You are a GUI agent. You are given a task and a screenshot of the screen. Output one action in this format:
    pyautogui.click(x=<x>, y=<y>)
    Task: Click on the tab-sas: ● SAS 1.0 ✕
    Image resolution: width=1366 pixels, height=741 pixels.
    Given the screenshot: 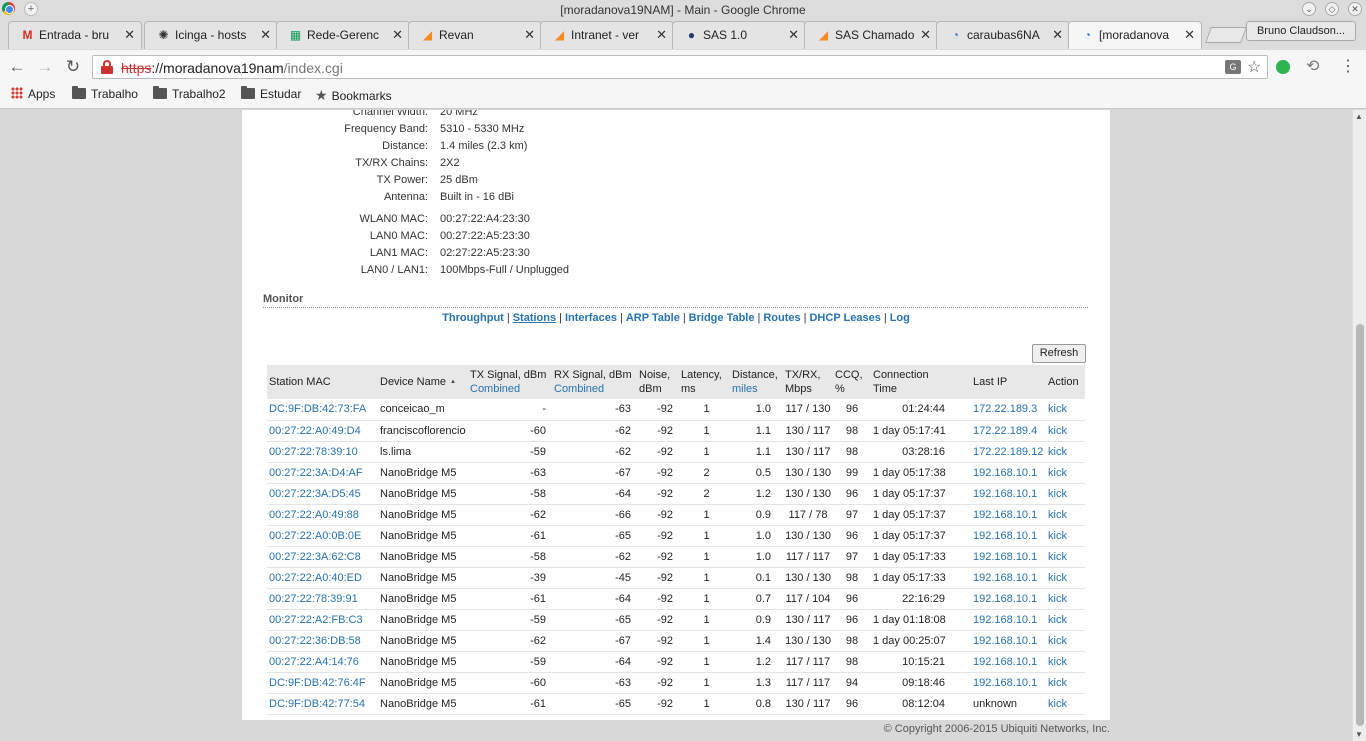 What is the action you would take?
    pyautogui.click(x=739, y=35)
    